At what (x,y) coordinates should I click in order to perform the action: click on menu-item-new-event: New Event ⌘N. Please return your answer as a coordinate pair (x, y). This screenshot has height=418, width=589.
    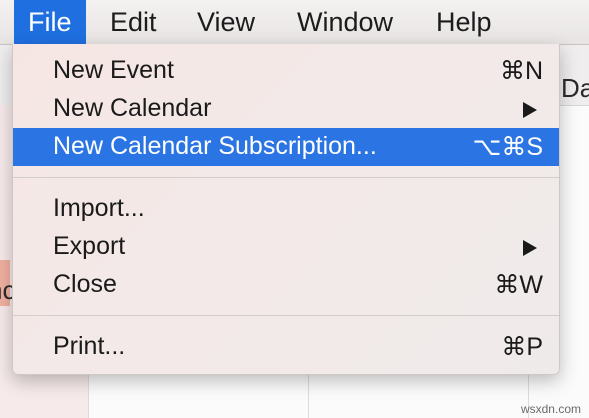
    Looking at the image, I should click on (286, 71).